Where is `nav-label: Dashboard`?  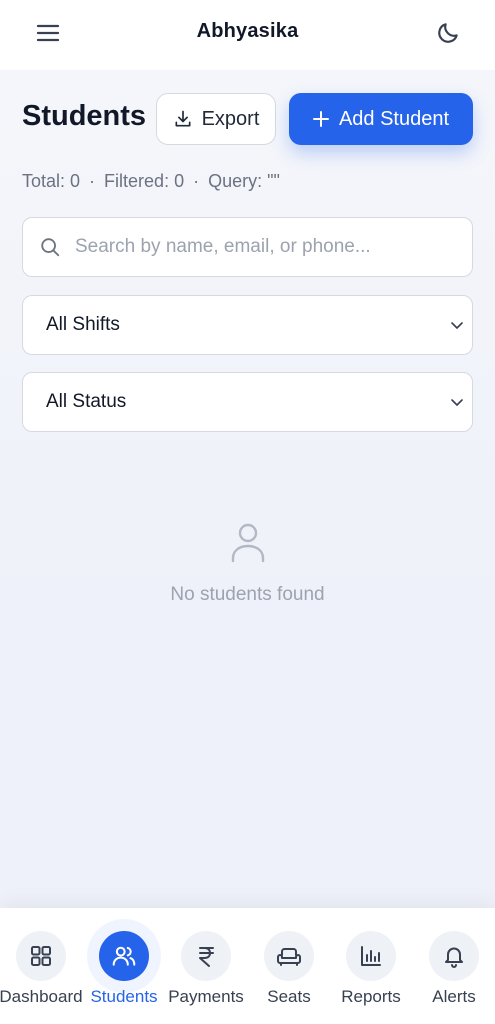 nav-label: Dashboard is located at coordinates (41, 996).